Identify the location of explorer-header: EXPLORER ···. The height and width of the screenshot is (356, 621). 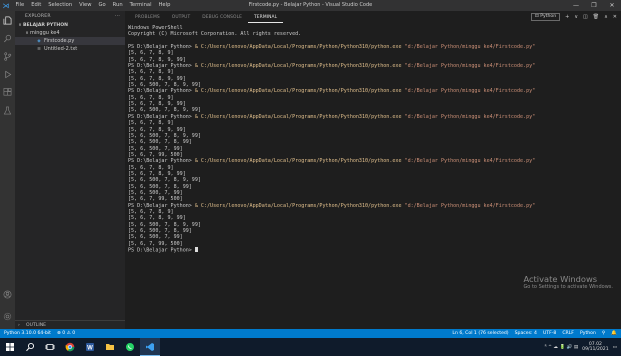
(70, 16).